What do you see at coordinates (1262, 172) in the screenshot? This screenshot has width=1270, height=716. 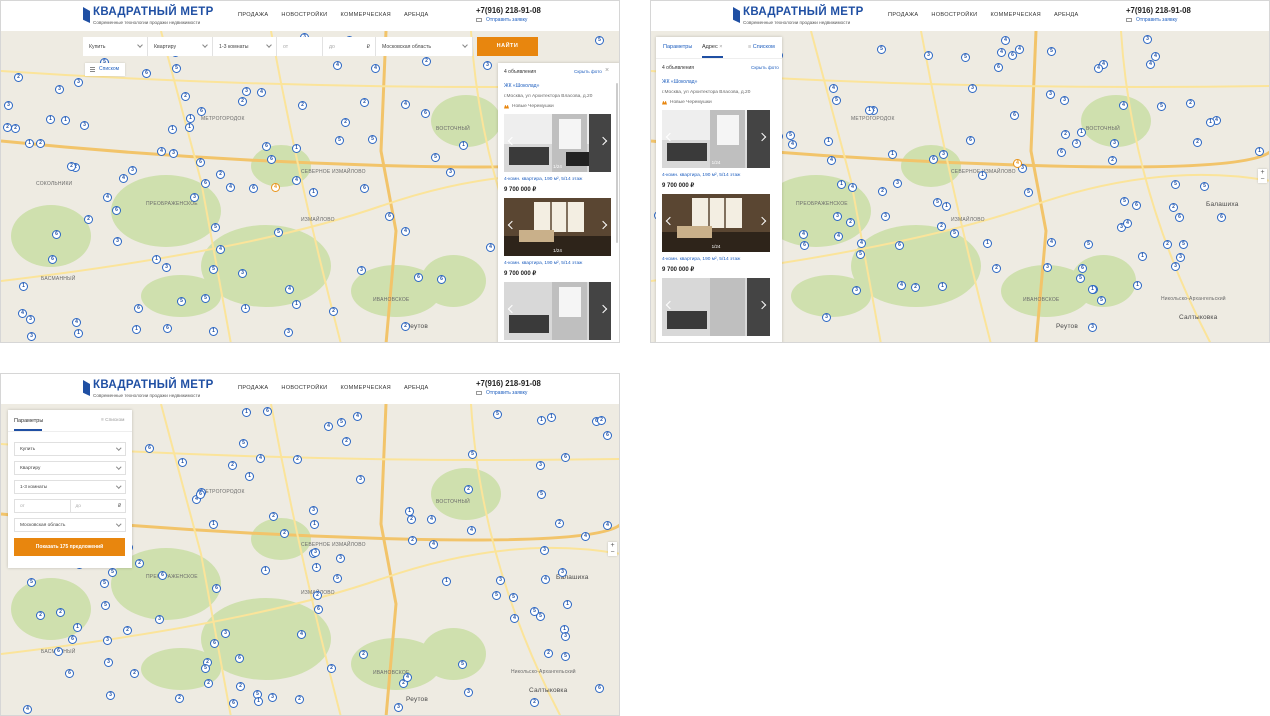 I see `zoom-in-icon: +` at bounding box center [1262, 172].